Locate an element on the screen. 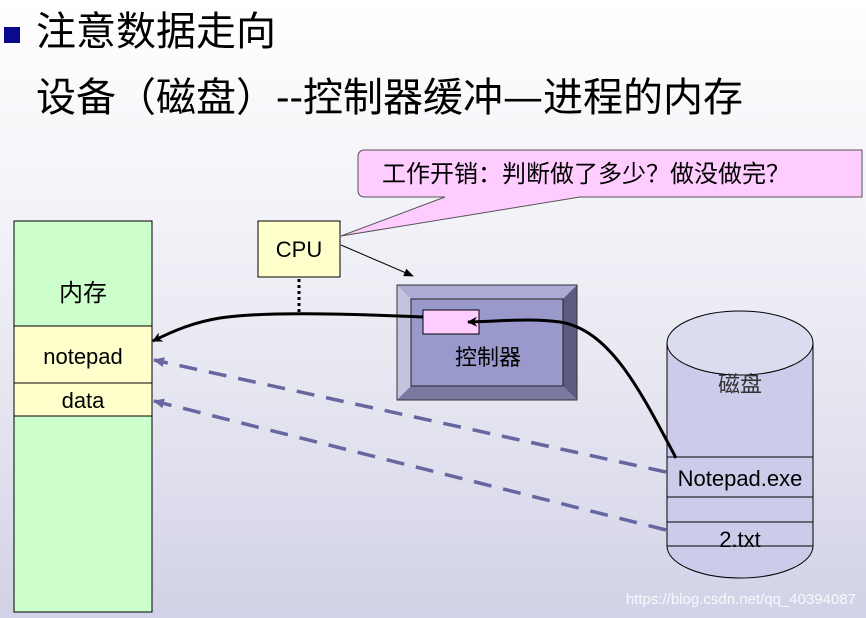  memory-label: 内存 is located at coordinates (83, 293).